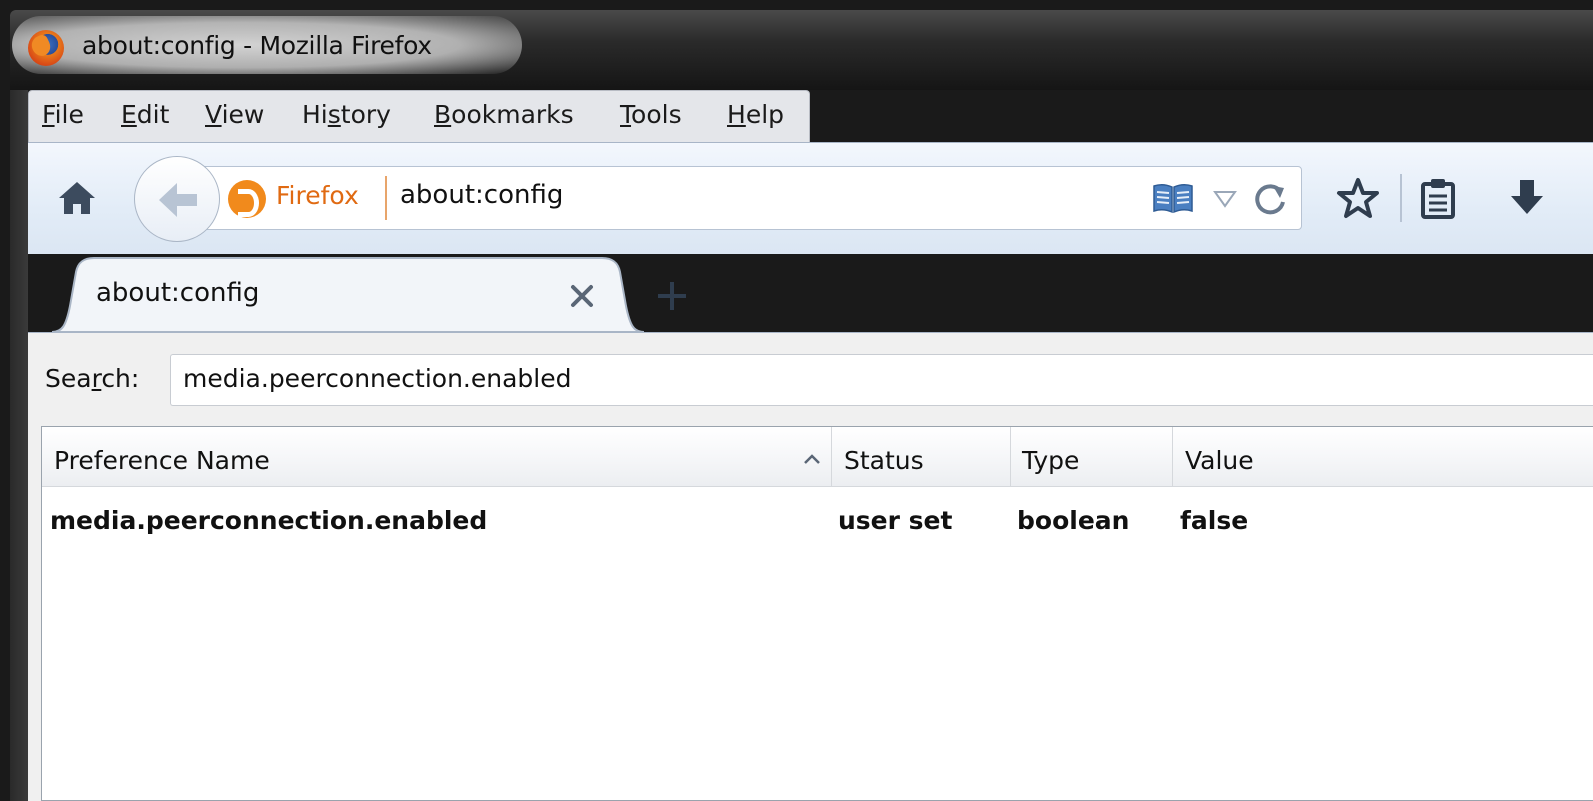 The height and width of the screenshot is (801, 1593). What do you see at coordinates (884, 460) in the screenshot?
I see `column-header-status: Status` at bounding box center [884, 460].